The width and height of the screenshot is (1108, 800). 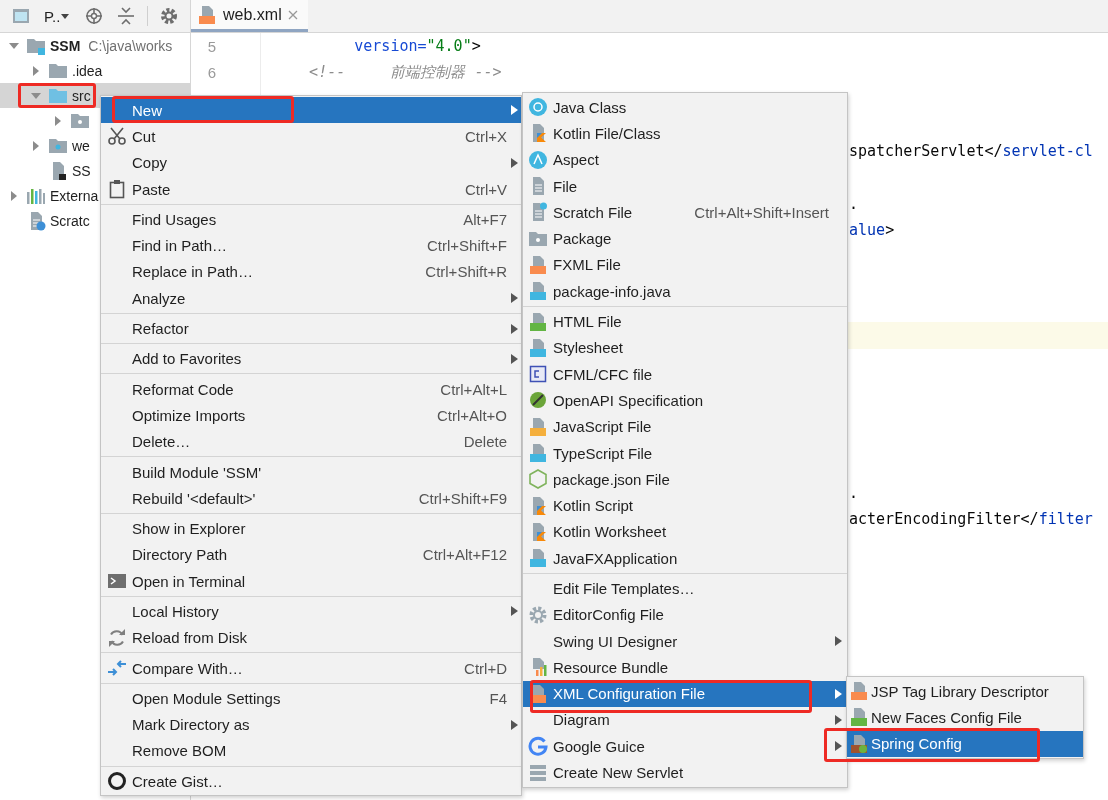 I want to click on view-dropdown: P.., so click(x=57, y=16).